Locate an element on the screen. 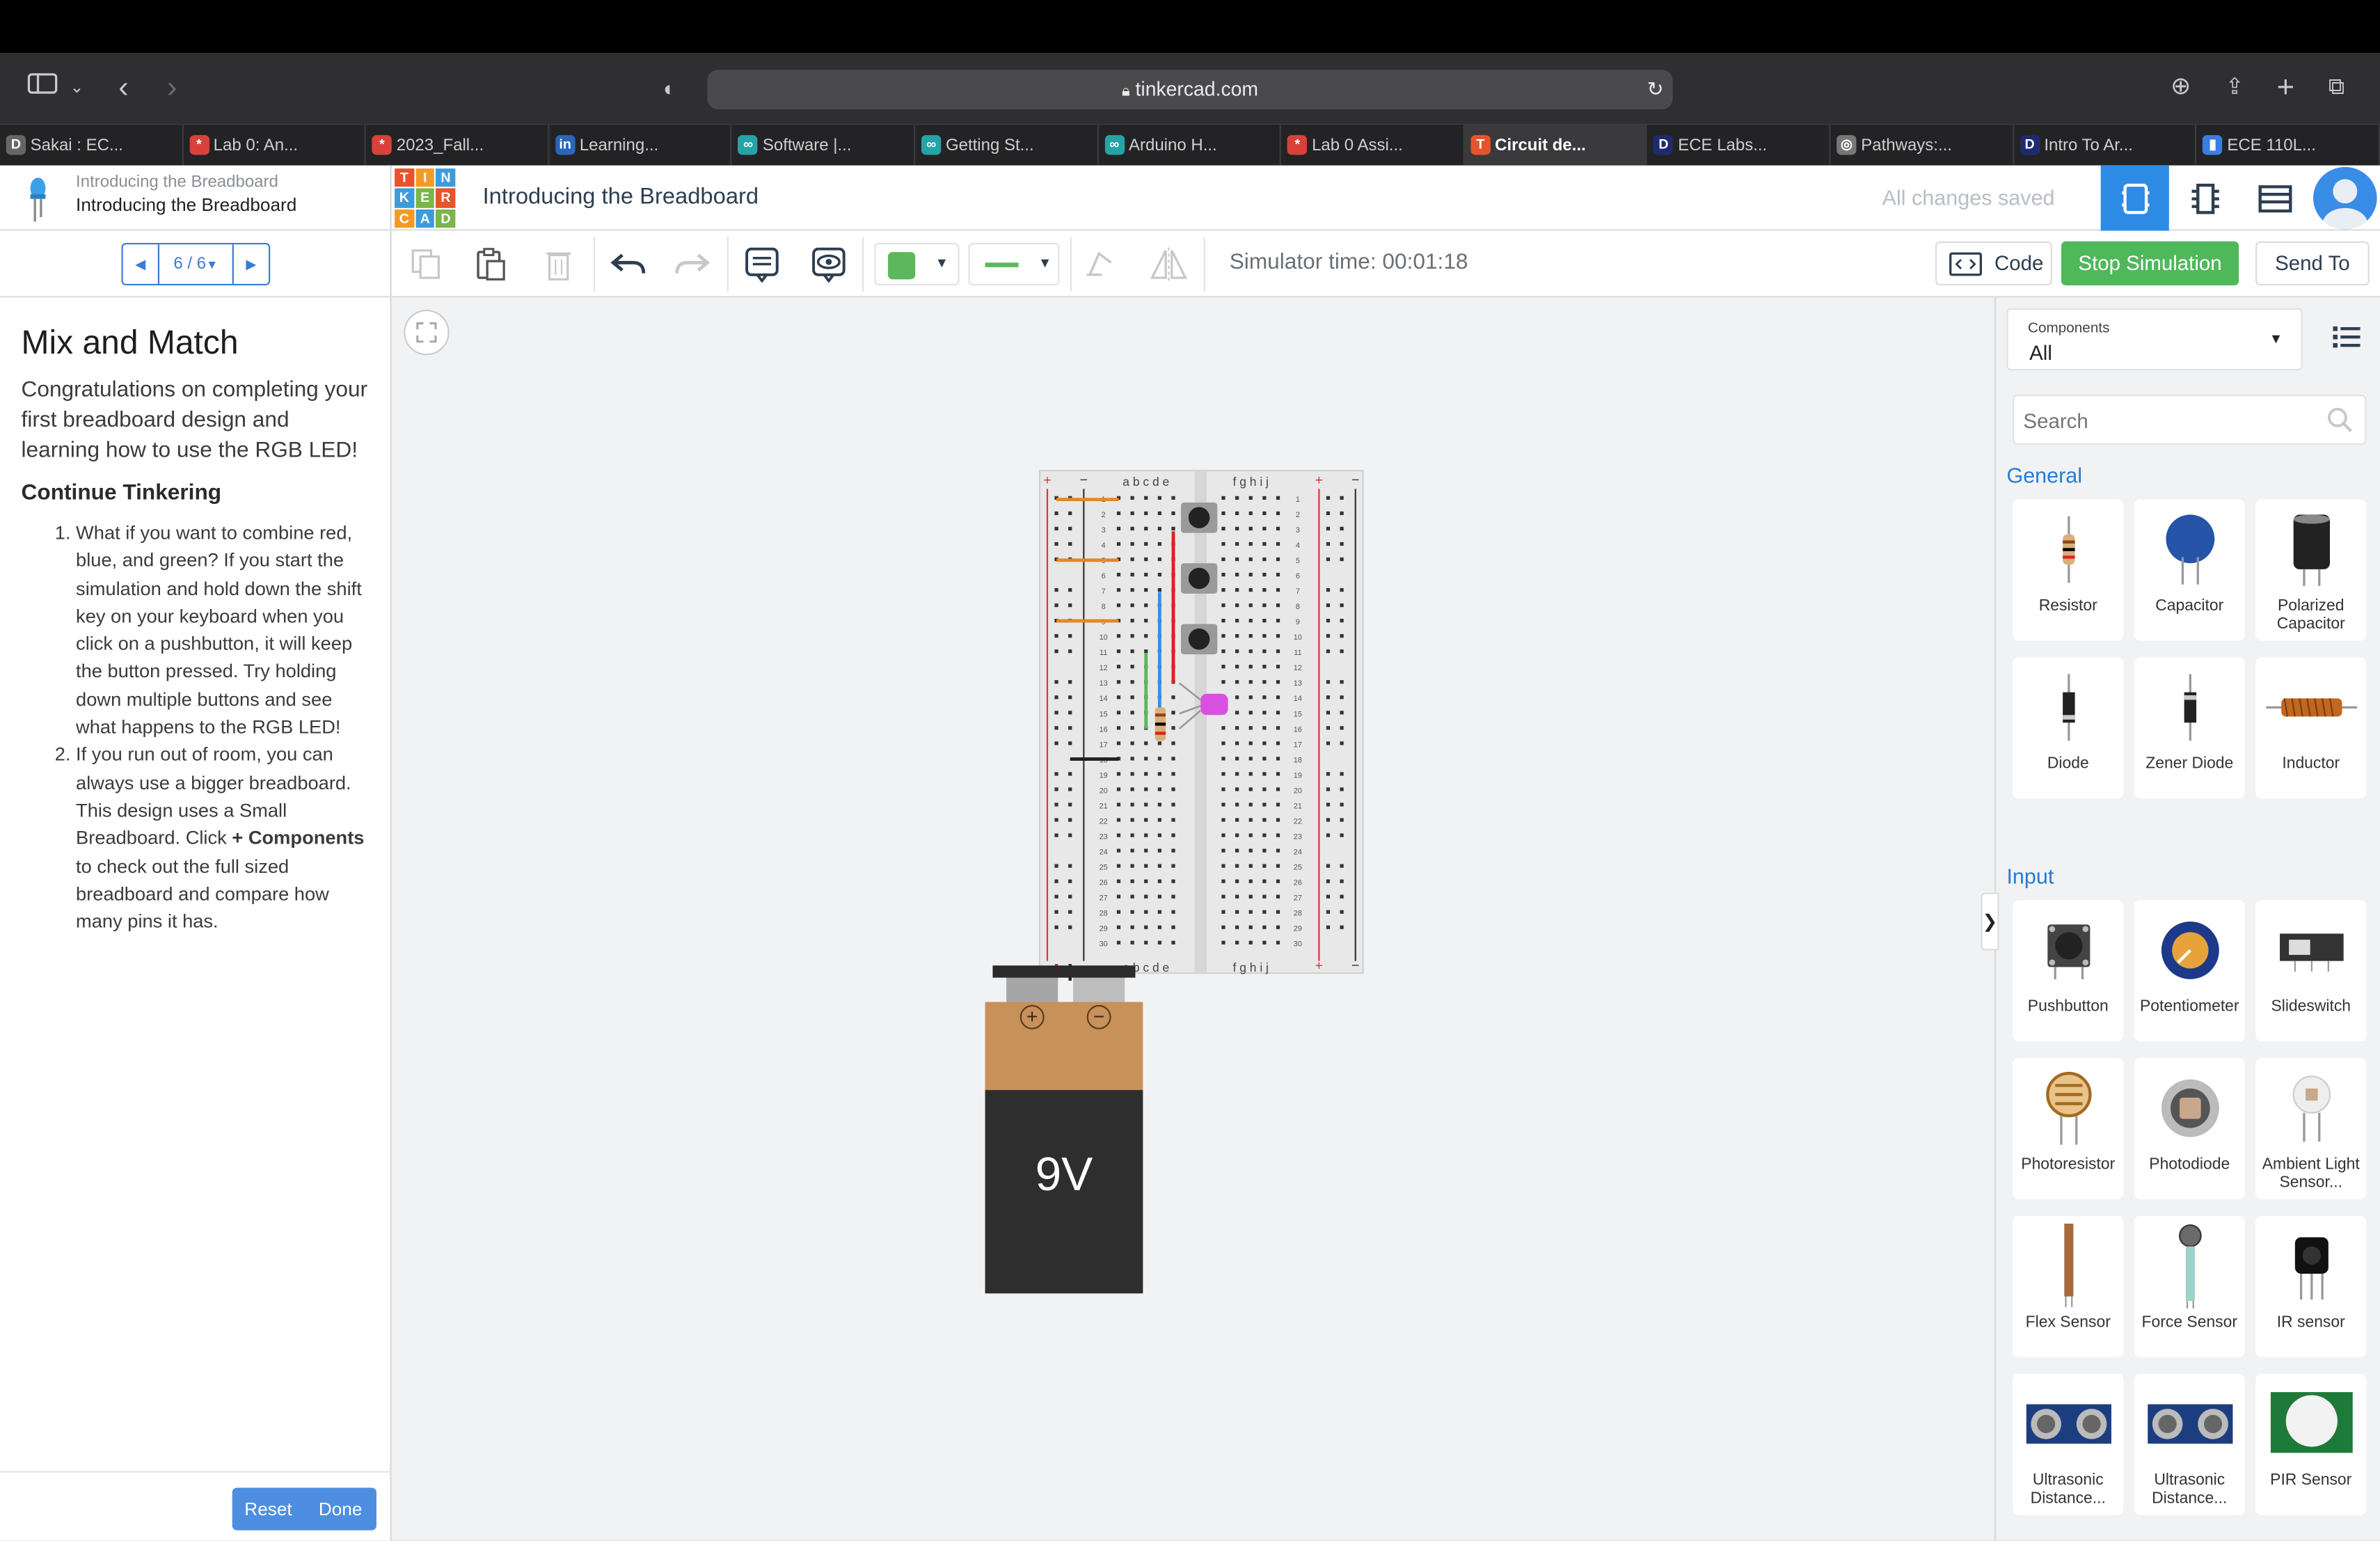  component-card: Capacitor is located at coordinates (2189, 570).